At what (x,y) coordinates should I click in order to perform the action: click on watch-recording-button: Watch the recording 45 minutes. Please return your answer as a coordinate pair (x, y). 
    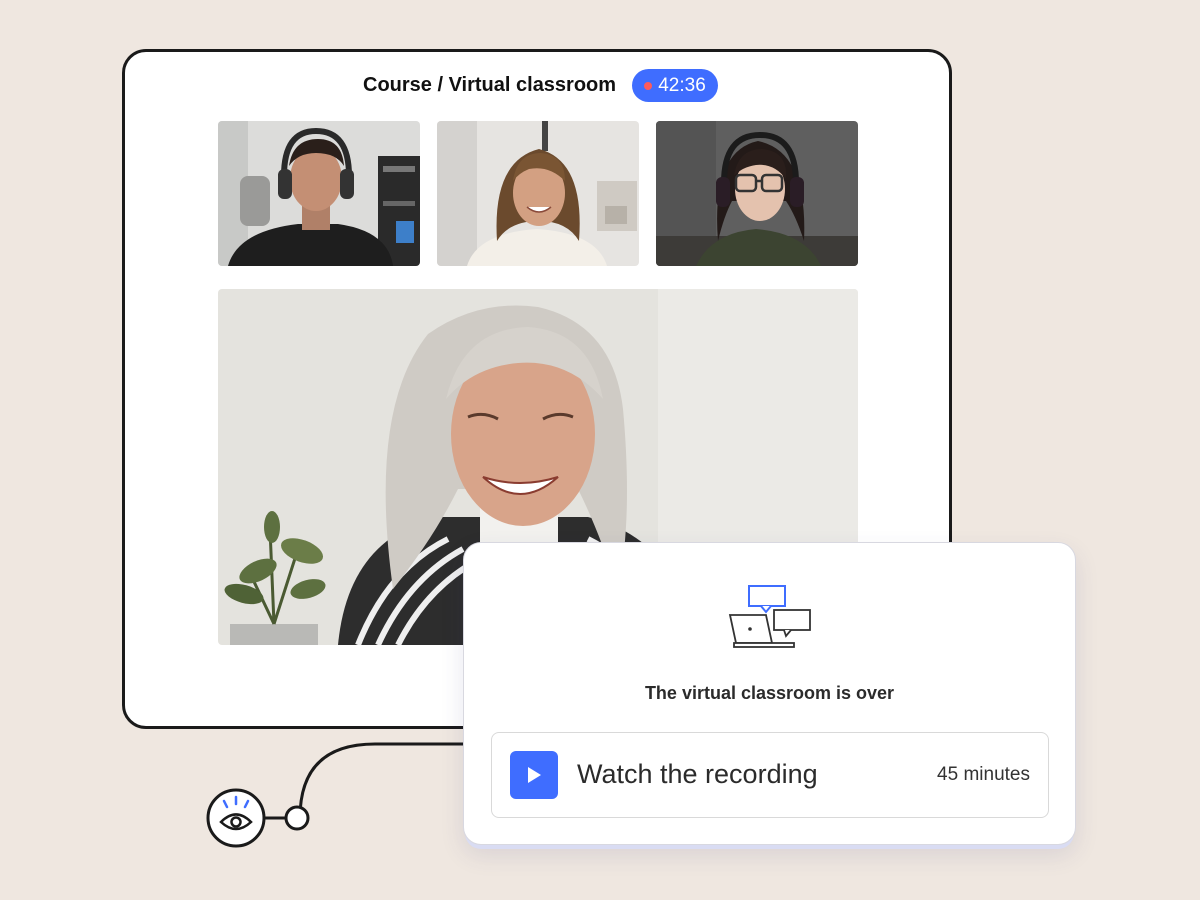
    Looking at the image, I should click on (770, 775).